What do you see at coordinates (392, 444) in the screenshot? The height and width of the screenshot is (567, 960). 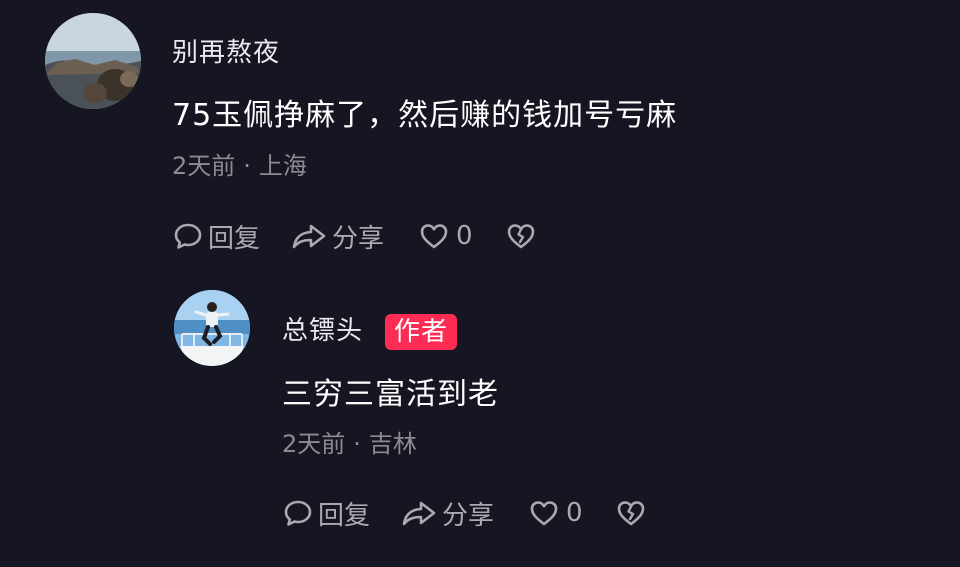 I see `reply-location: 吉林` at bounding box center [392, 444].